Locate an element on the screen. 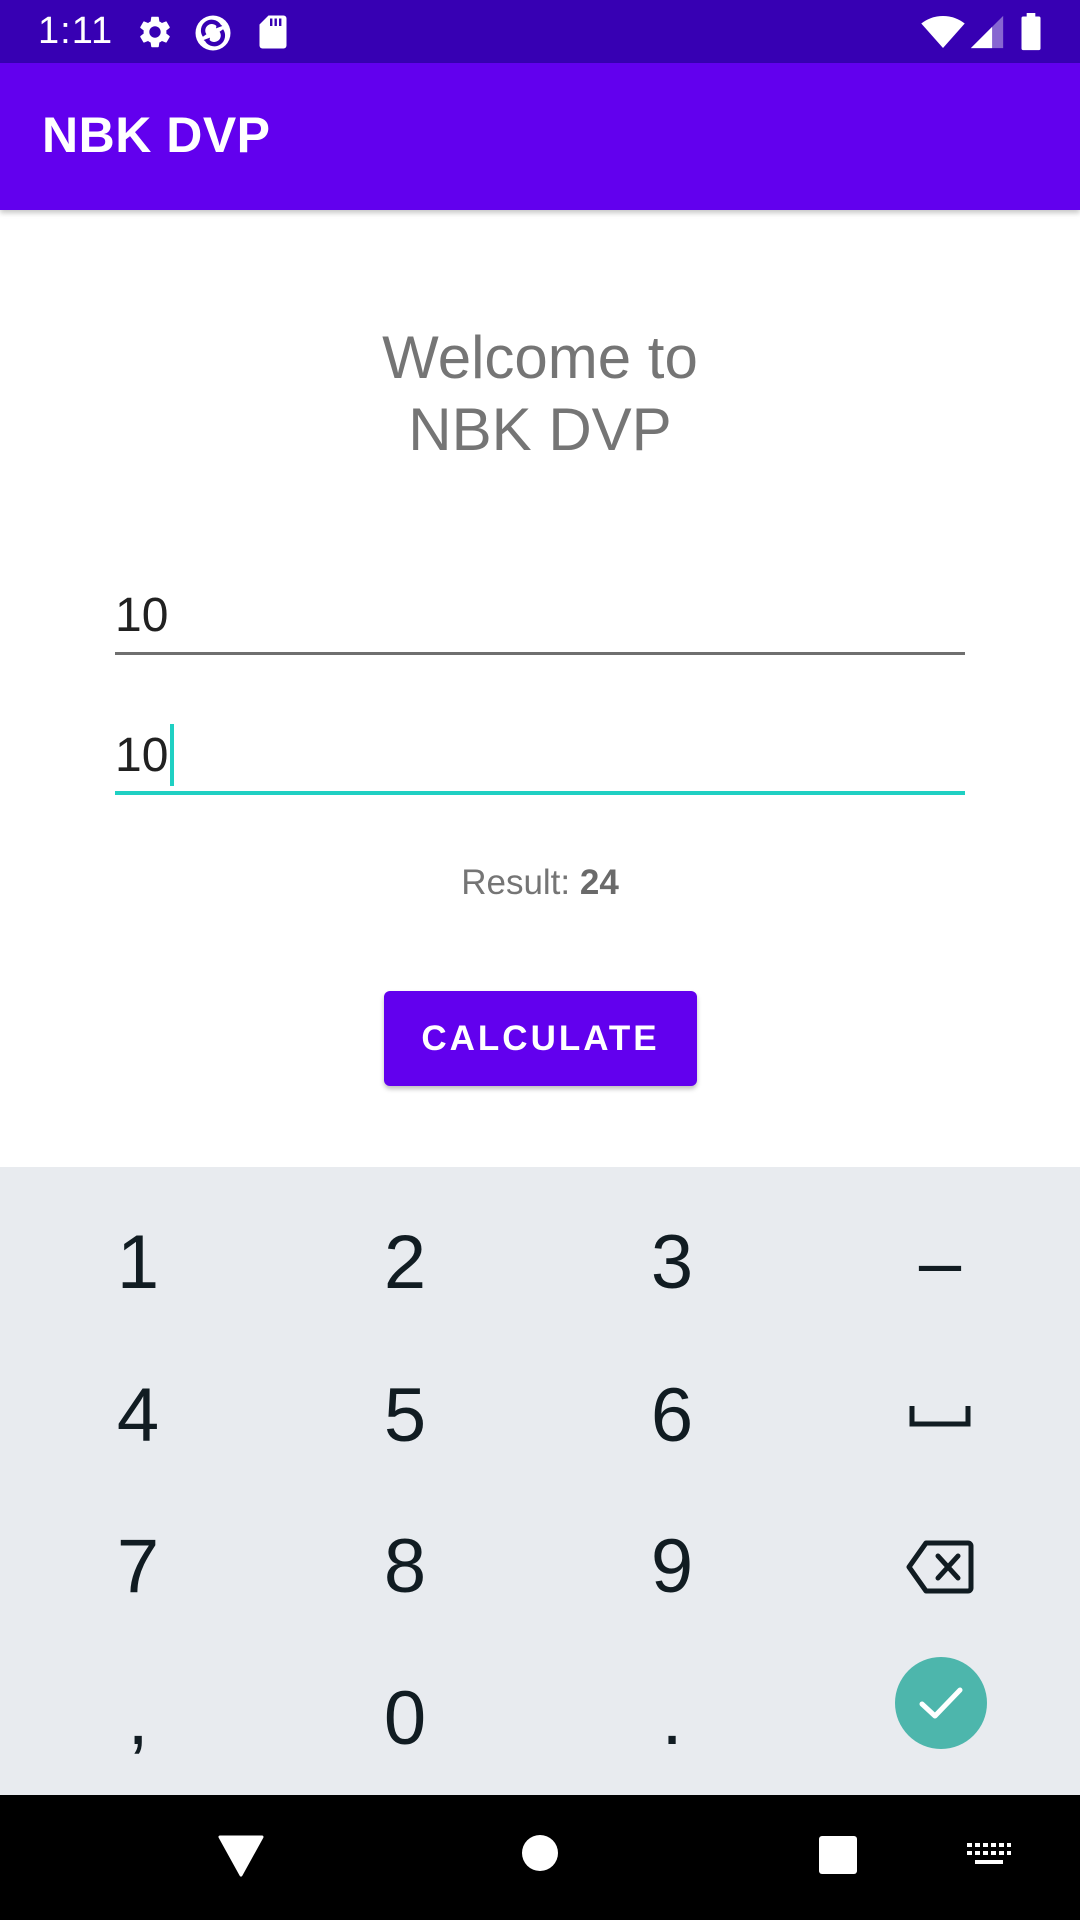 This screenshot has height=1920, width=1080. backspace-key is located at coordinates (940, 1567).